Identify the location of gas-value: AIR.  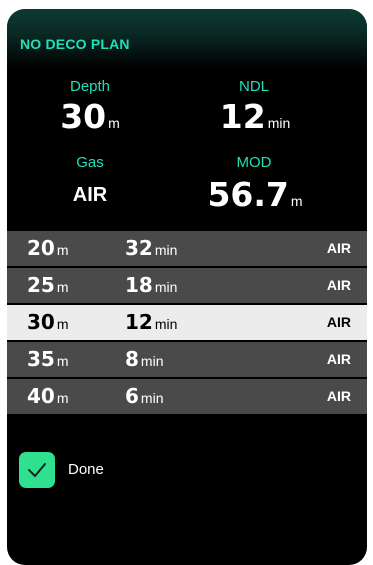
(90, 195).